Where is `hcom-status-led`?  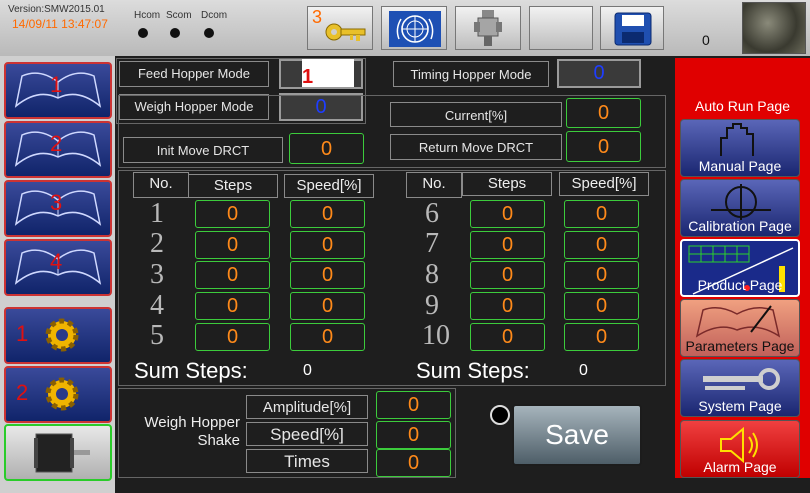
hcom-status-led is located at coordinates (143, 33).